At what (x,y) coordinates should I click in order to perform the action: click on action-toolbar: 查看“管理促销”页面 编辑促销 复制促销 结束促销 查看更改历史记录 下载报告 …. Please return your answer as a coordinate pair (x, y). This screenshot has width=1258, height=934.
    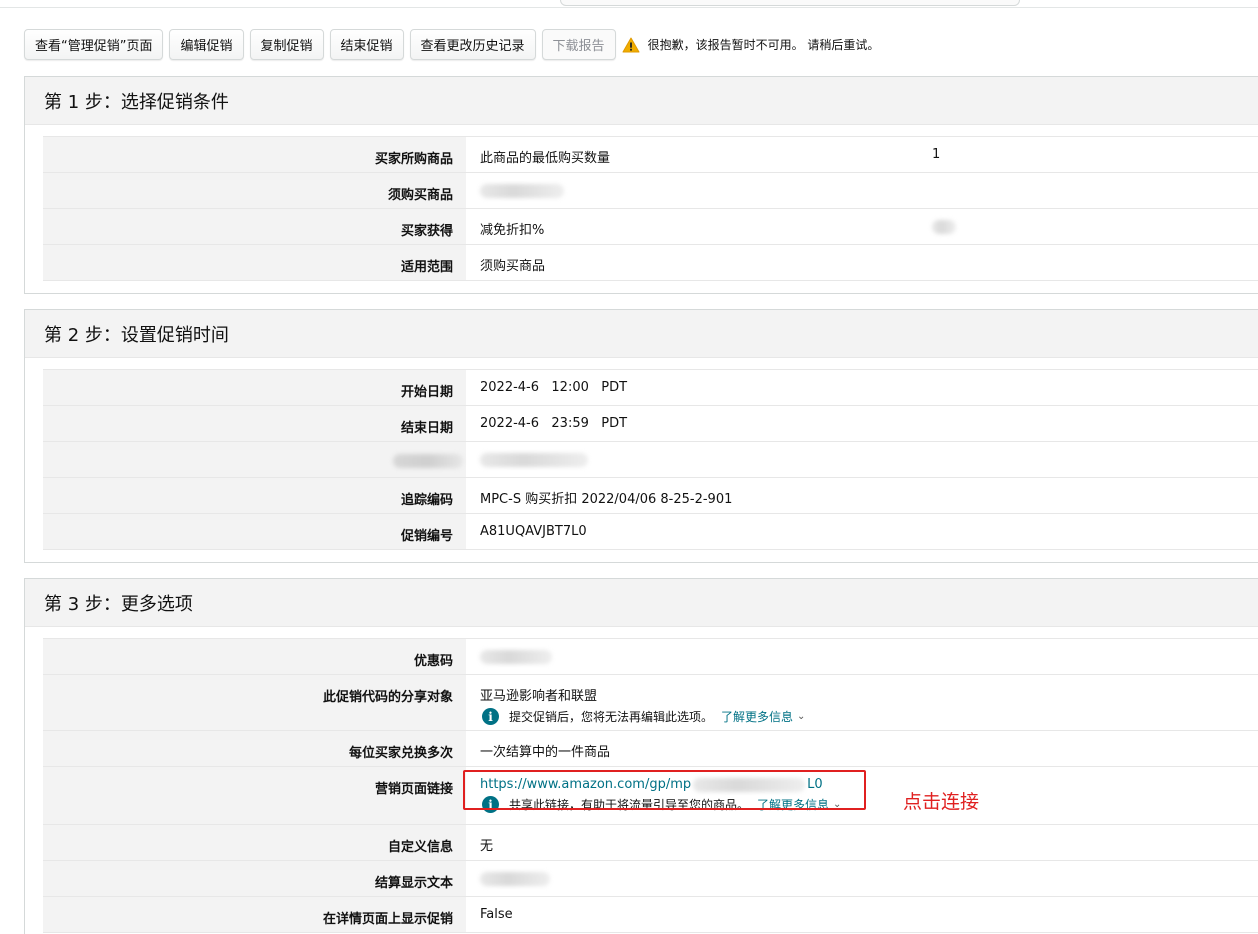
    Looking at the image, I should click on (451, 44).